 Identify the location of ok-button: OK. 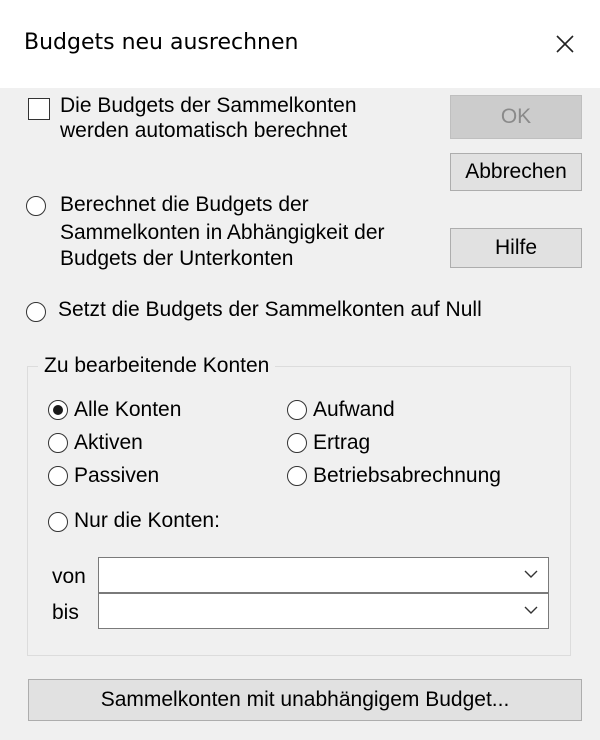
(516, 117).